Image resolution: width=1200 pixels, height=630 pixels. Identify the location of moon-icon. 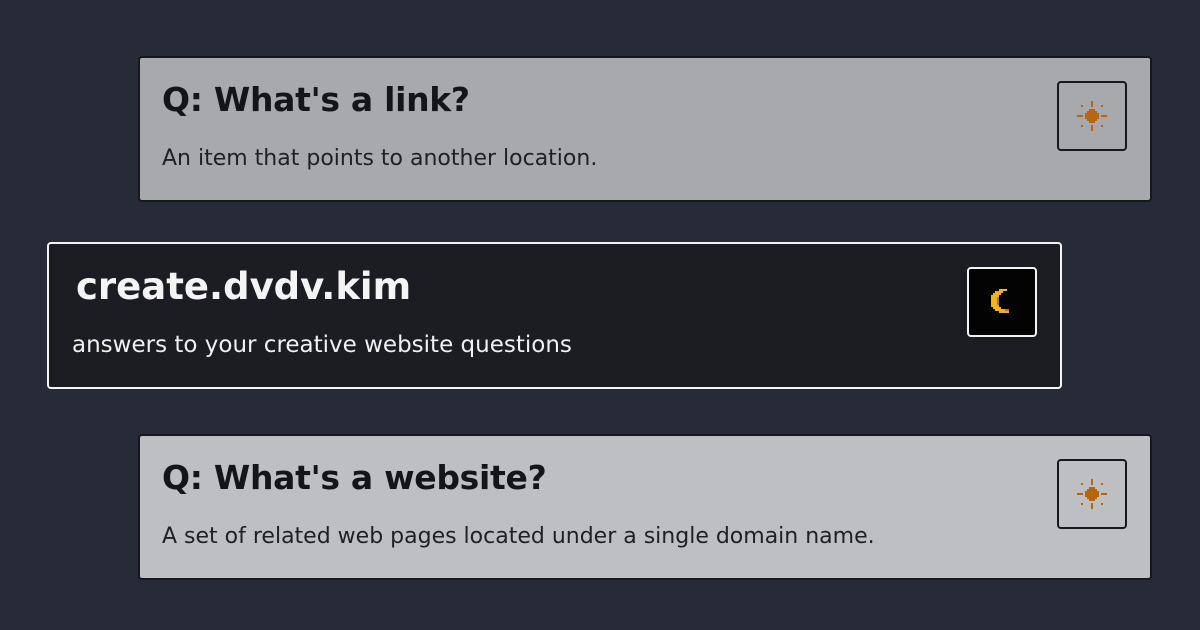
(1000, 301).